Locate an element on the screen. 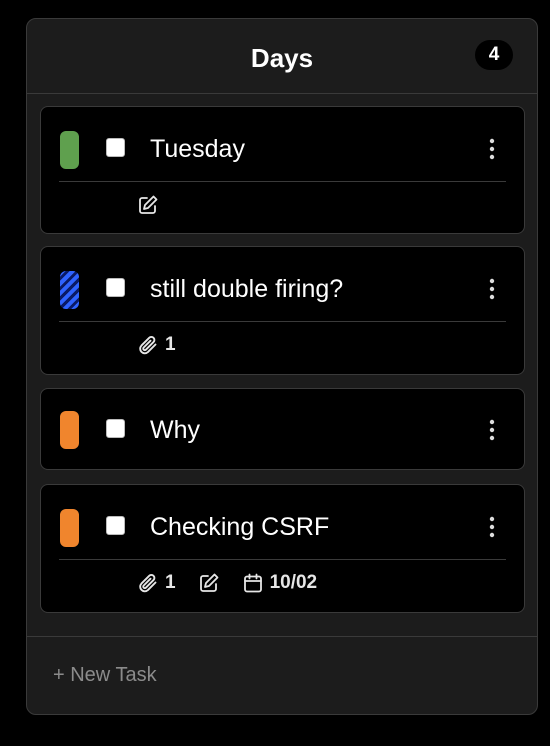 The width and height of the screenshot is (550, 746). card-meta is located at coordinates (282, 207).